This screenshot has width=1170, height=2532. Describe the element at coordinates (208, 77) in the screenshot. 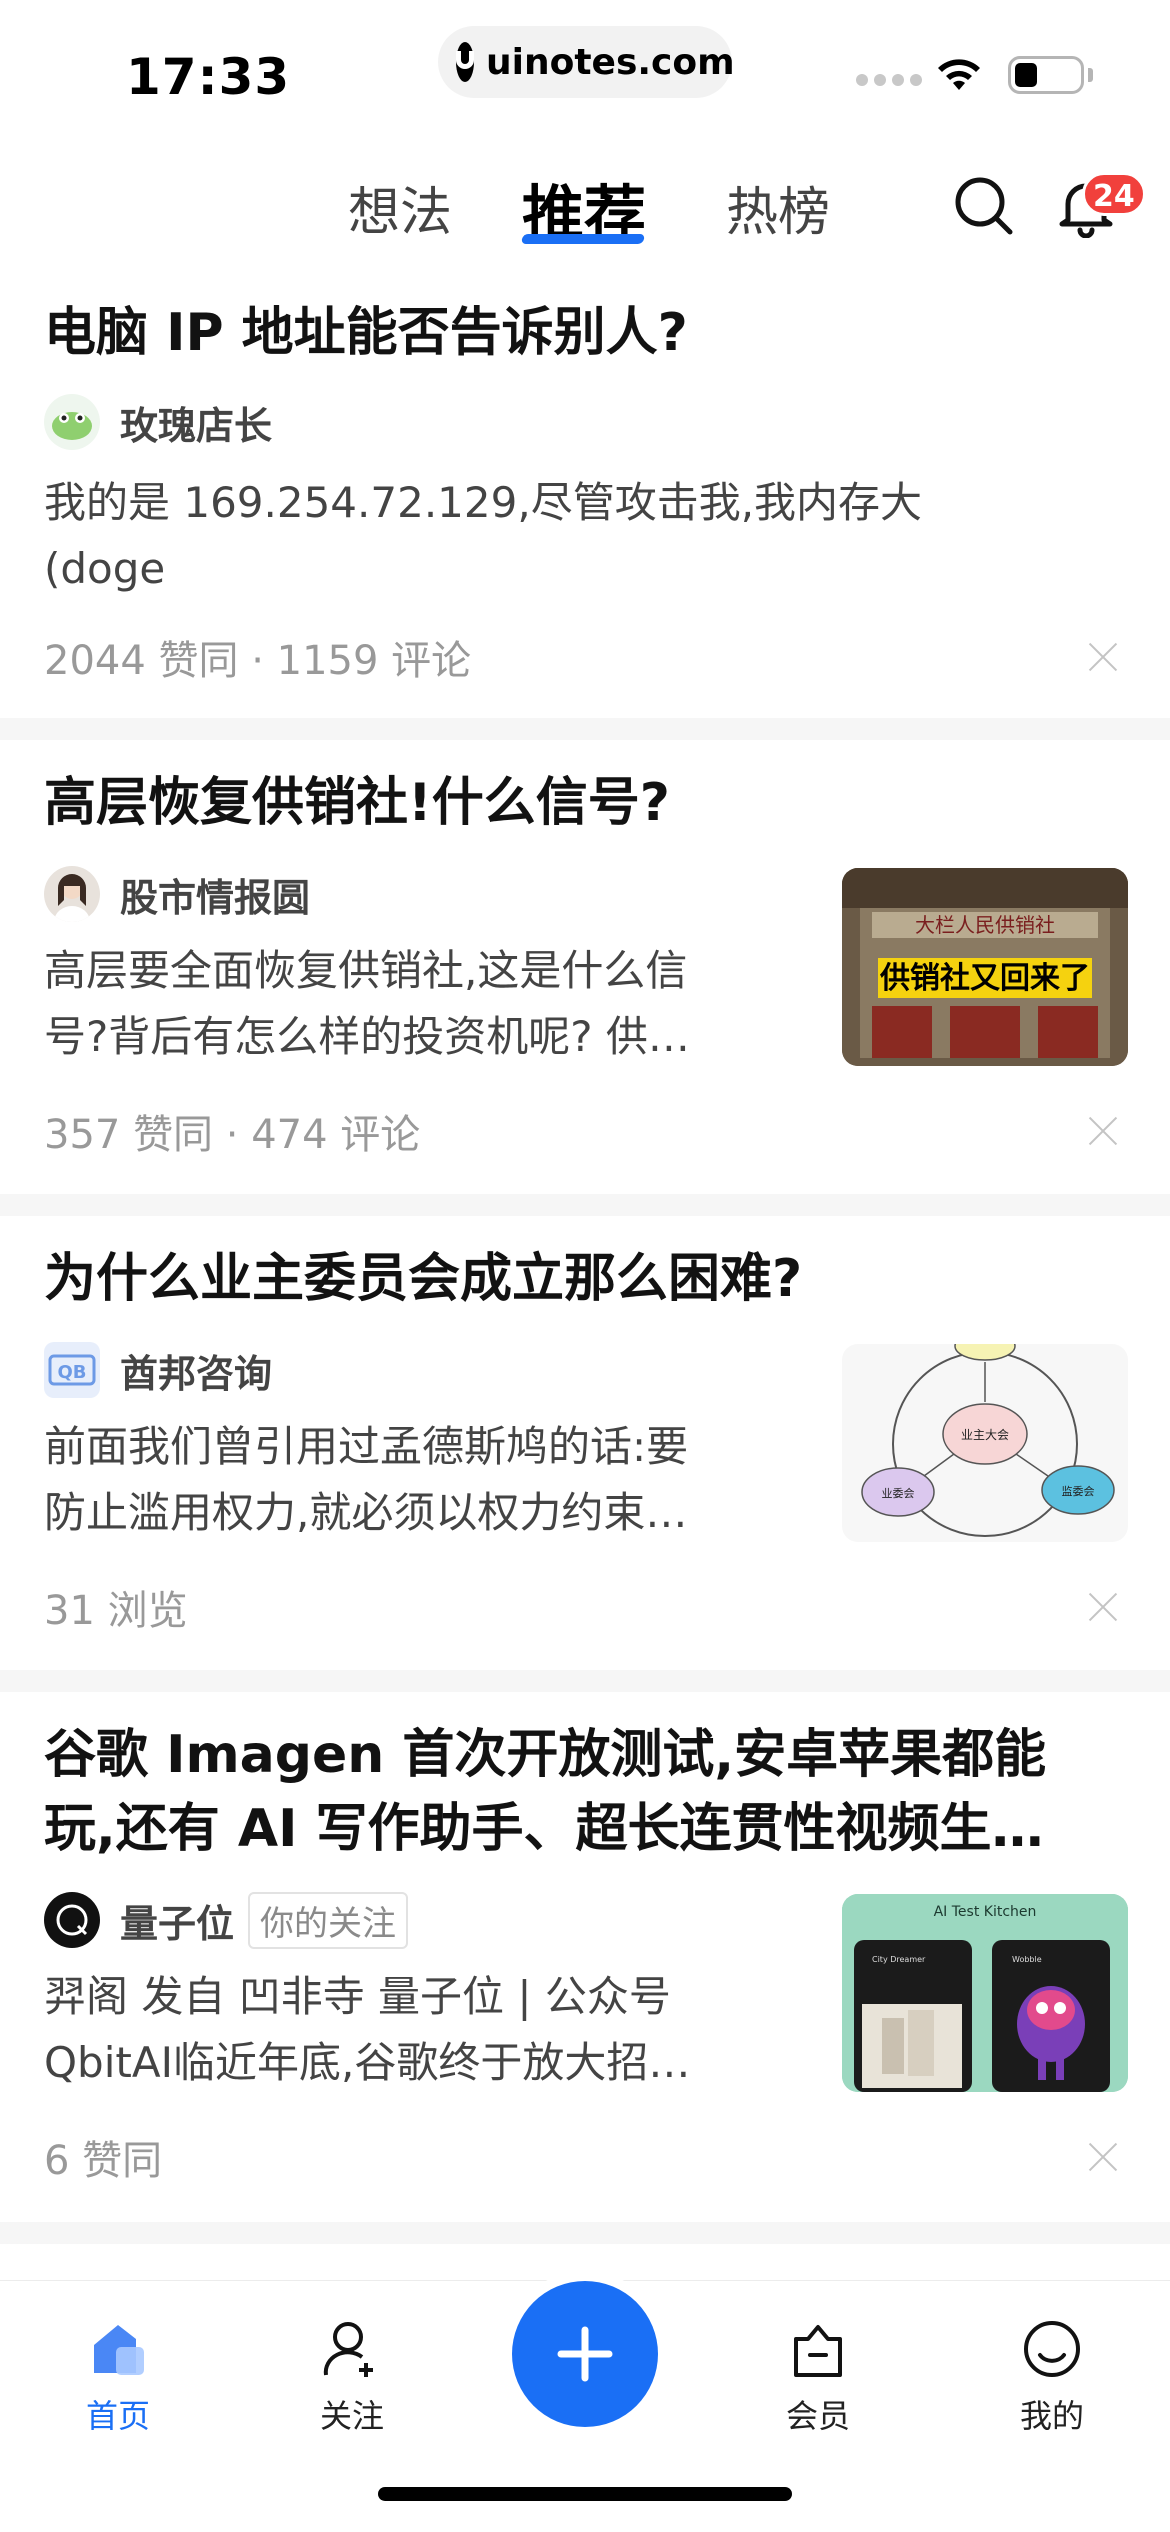

I see `status-time: 17:33` at that location.